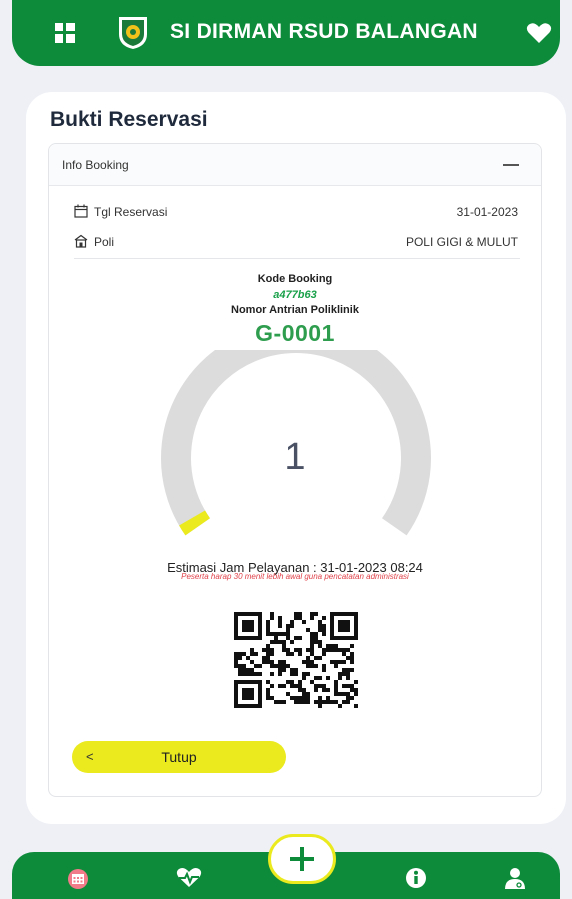 Image resolution: width=572 pixels, height=899 pixels. Describe the element at coordinates (296, 660) in the screenshot. I see `qr-code-icon` at that location.